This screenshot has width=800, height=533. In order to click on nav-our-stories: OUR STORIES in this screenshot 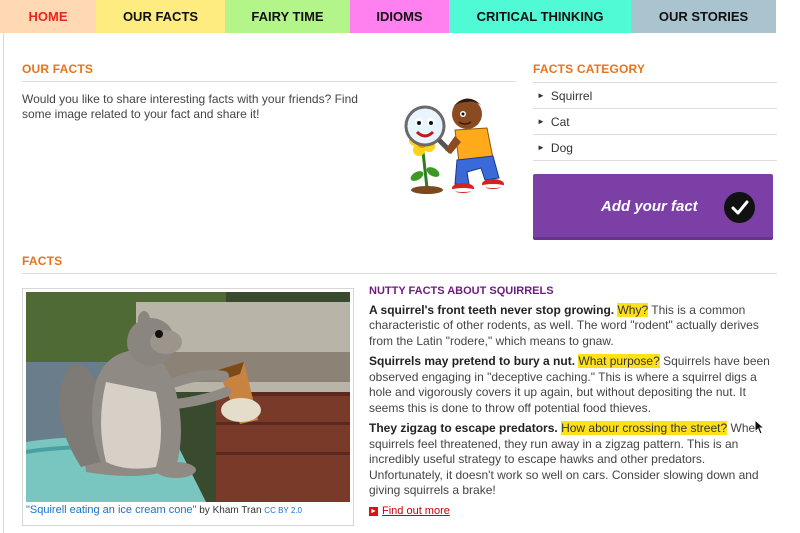, I will do `click(703, 16)`.